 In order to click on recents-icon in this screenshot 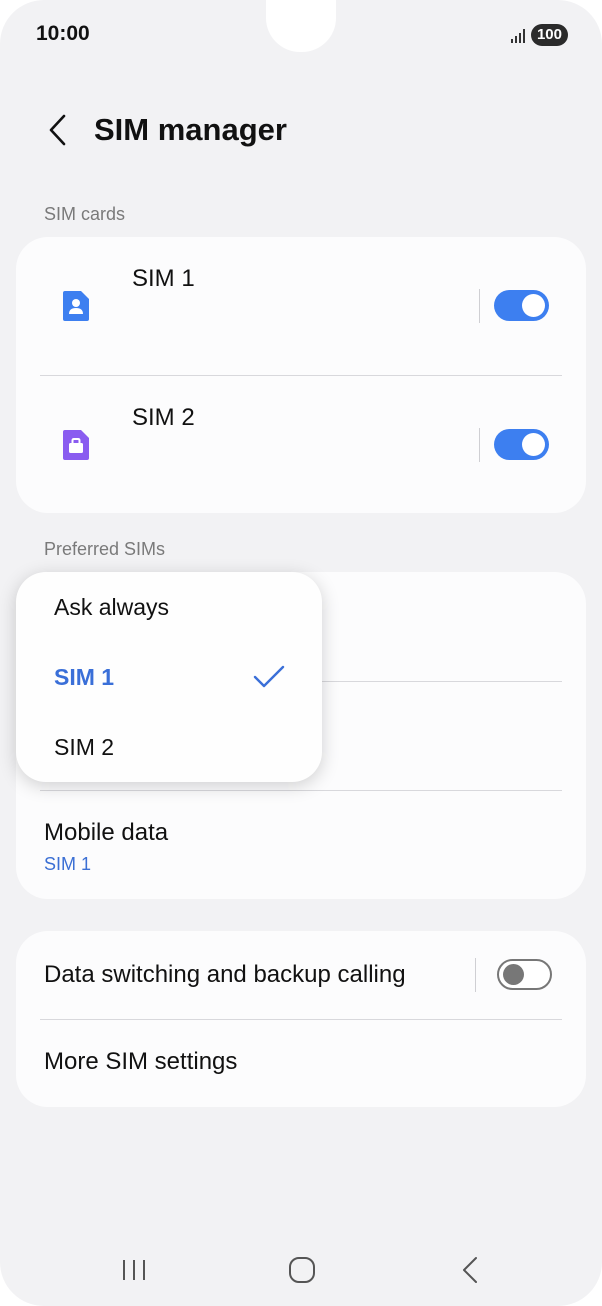, I will do `click(134, 1270)`.